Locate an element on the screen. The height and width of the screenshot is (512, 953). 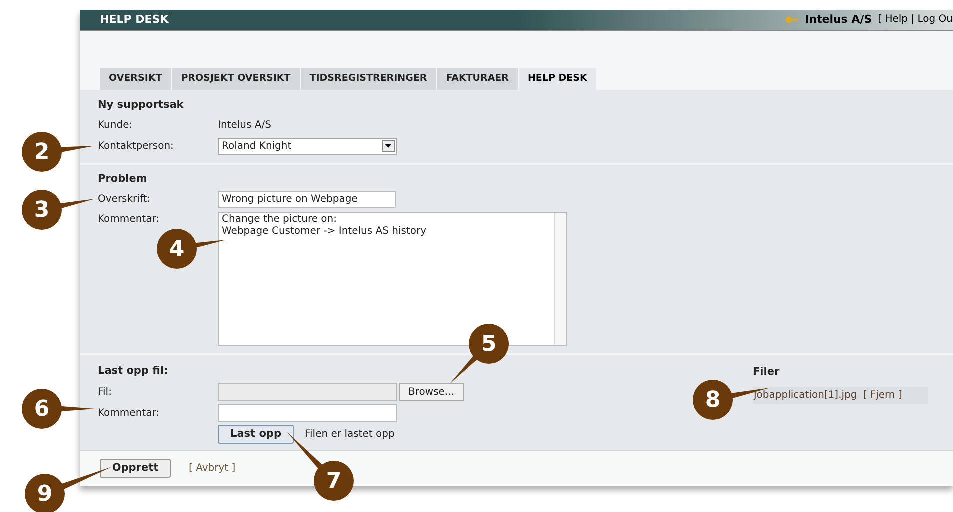
nav-tab: PROSJEKT OVERSIKT is located at coordinates (236, 79).